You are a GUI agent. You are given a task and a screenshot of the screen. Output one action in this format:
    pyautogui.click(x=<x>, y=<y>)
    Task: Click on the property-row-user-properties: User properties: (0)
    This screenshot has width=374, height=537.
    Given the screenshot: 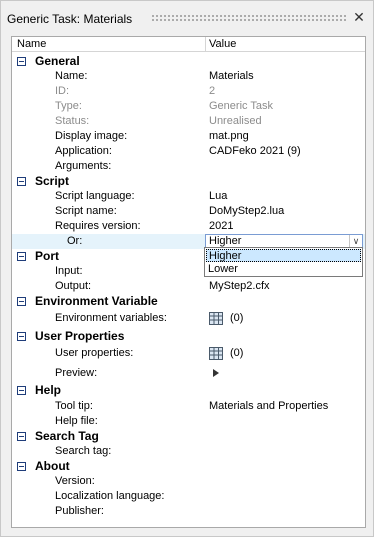 What is the action you would take?
    pyautogui.click(x=188, y=353)
    